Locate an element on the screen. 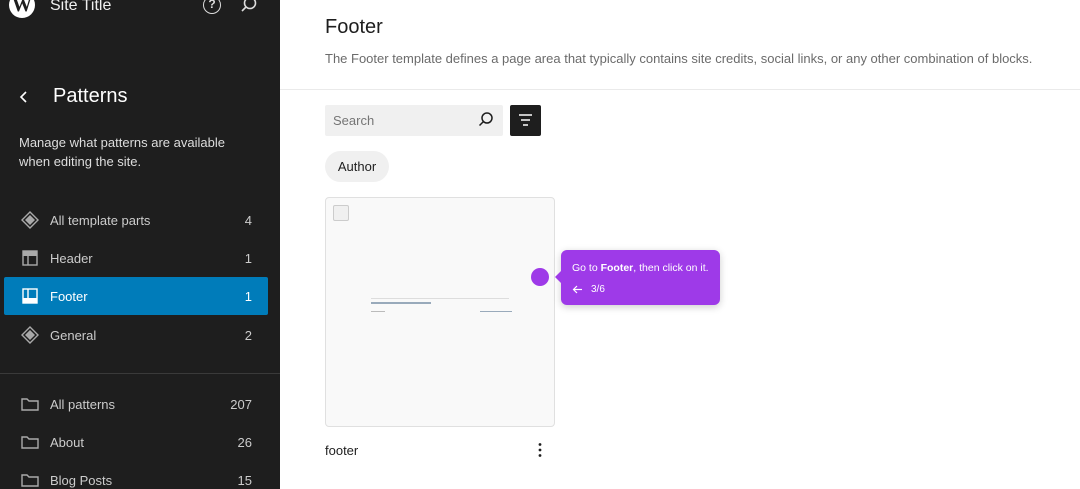 This screenshot has height=489, width=1080. sidebar-item-label: About is located at coordinates (67, 442).